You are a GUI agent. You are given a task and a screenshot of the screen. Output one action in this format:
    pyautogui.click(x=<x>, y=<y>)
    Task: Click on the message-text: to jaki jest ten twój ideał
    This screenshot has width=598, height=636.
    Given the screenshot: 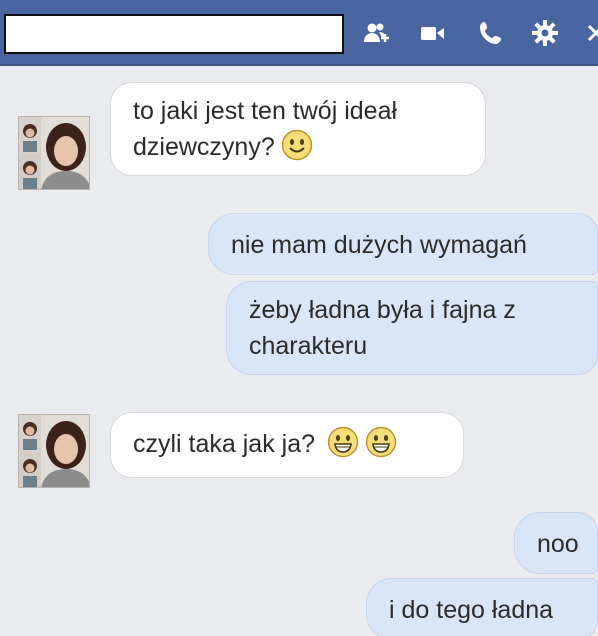 What is the action you would take?
    pyautogui.click(x=265, y=111)
    